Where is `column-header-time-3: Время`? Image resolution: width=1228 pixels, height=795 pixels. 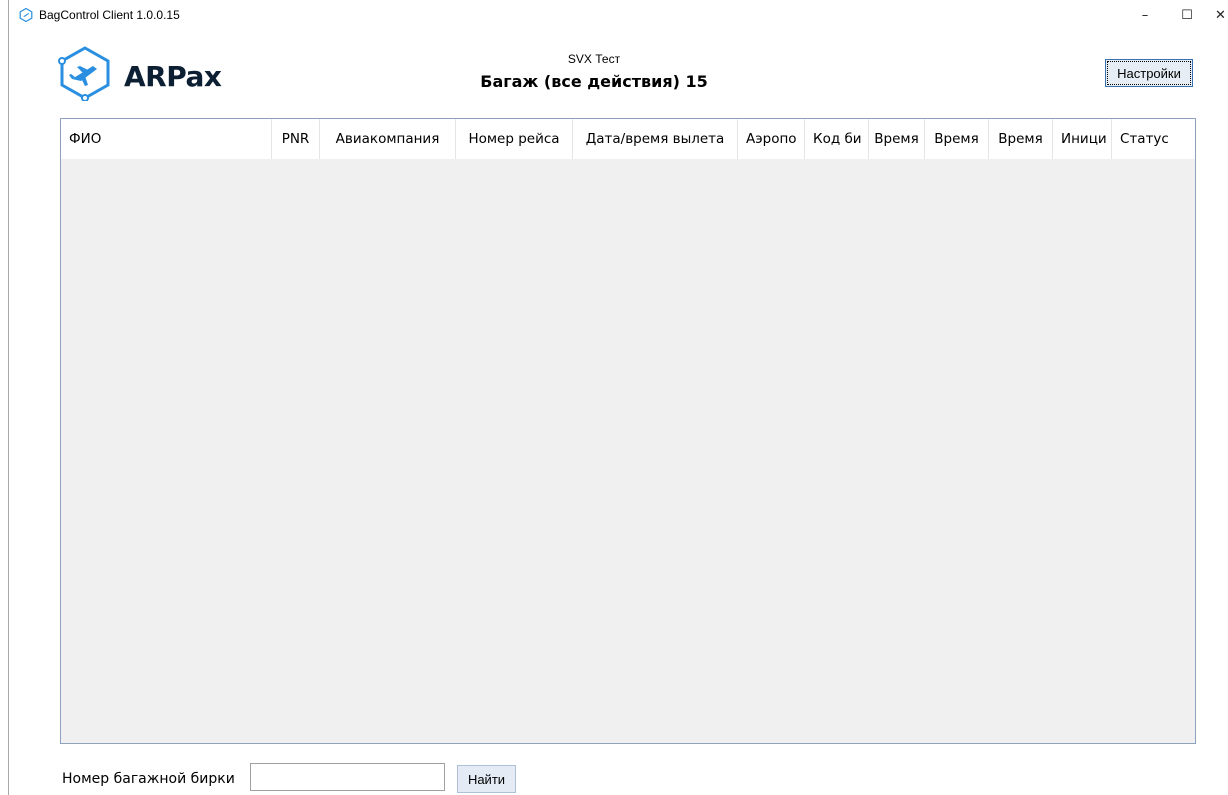
column-header-time-3: Время is located at coordinates (1021, 139).